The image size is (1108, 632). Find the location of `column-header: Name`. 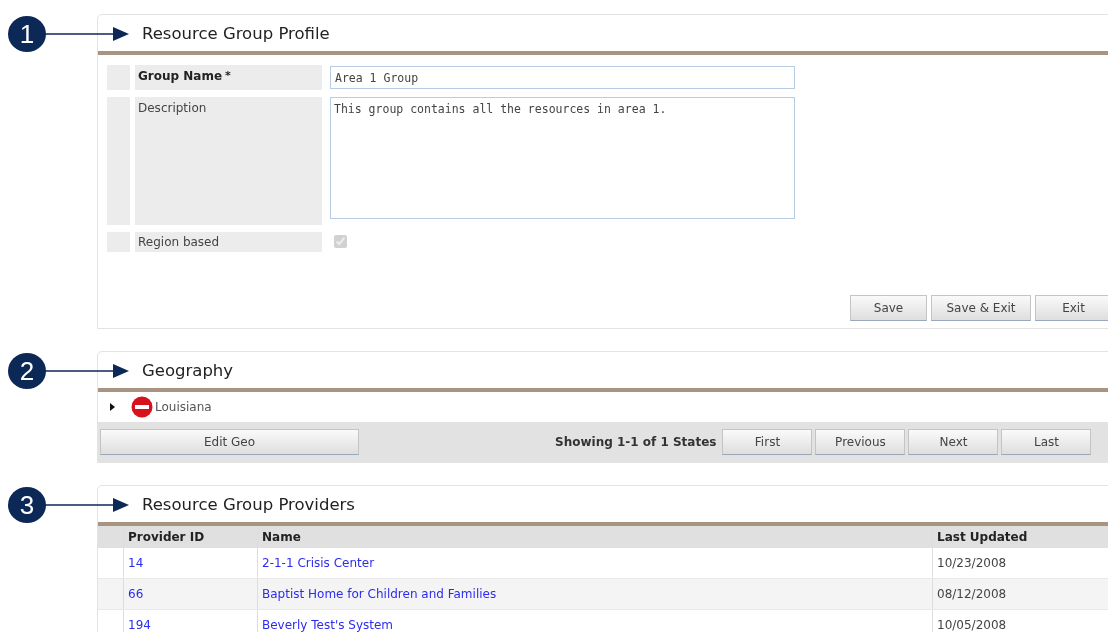

column-header: Name is located at coordinates (595, 537).